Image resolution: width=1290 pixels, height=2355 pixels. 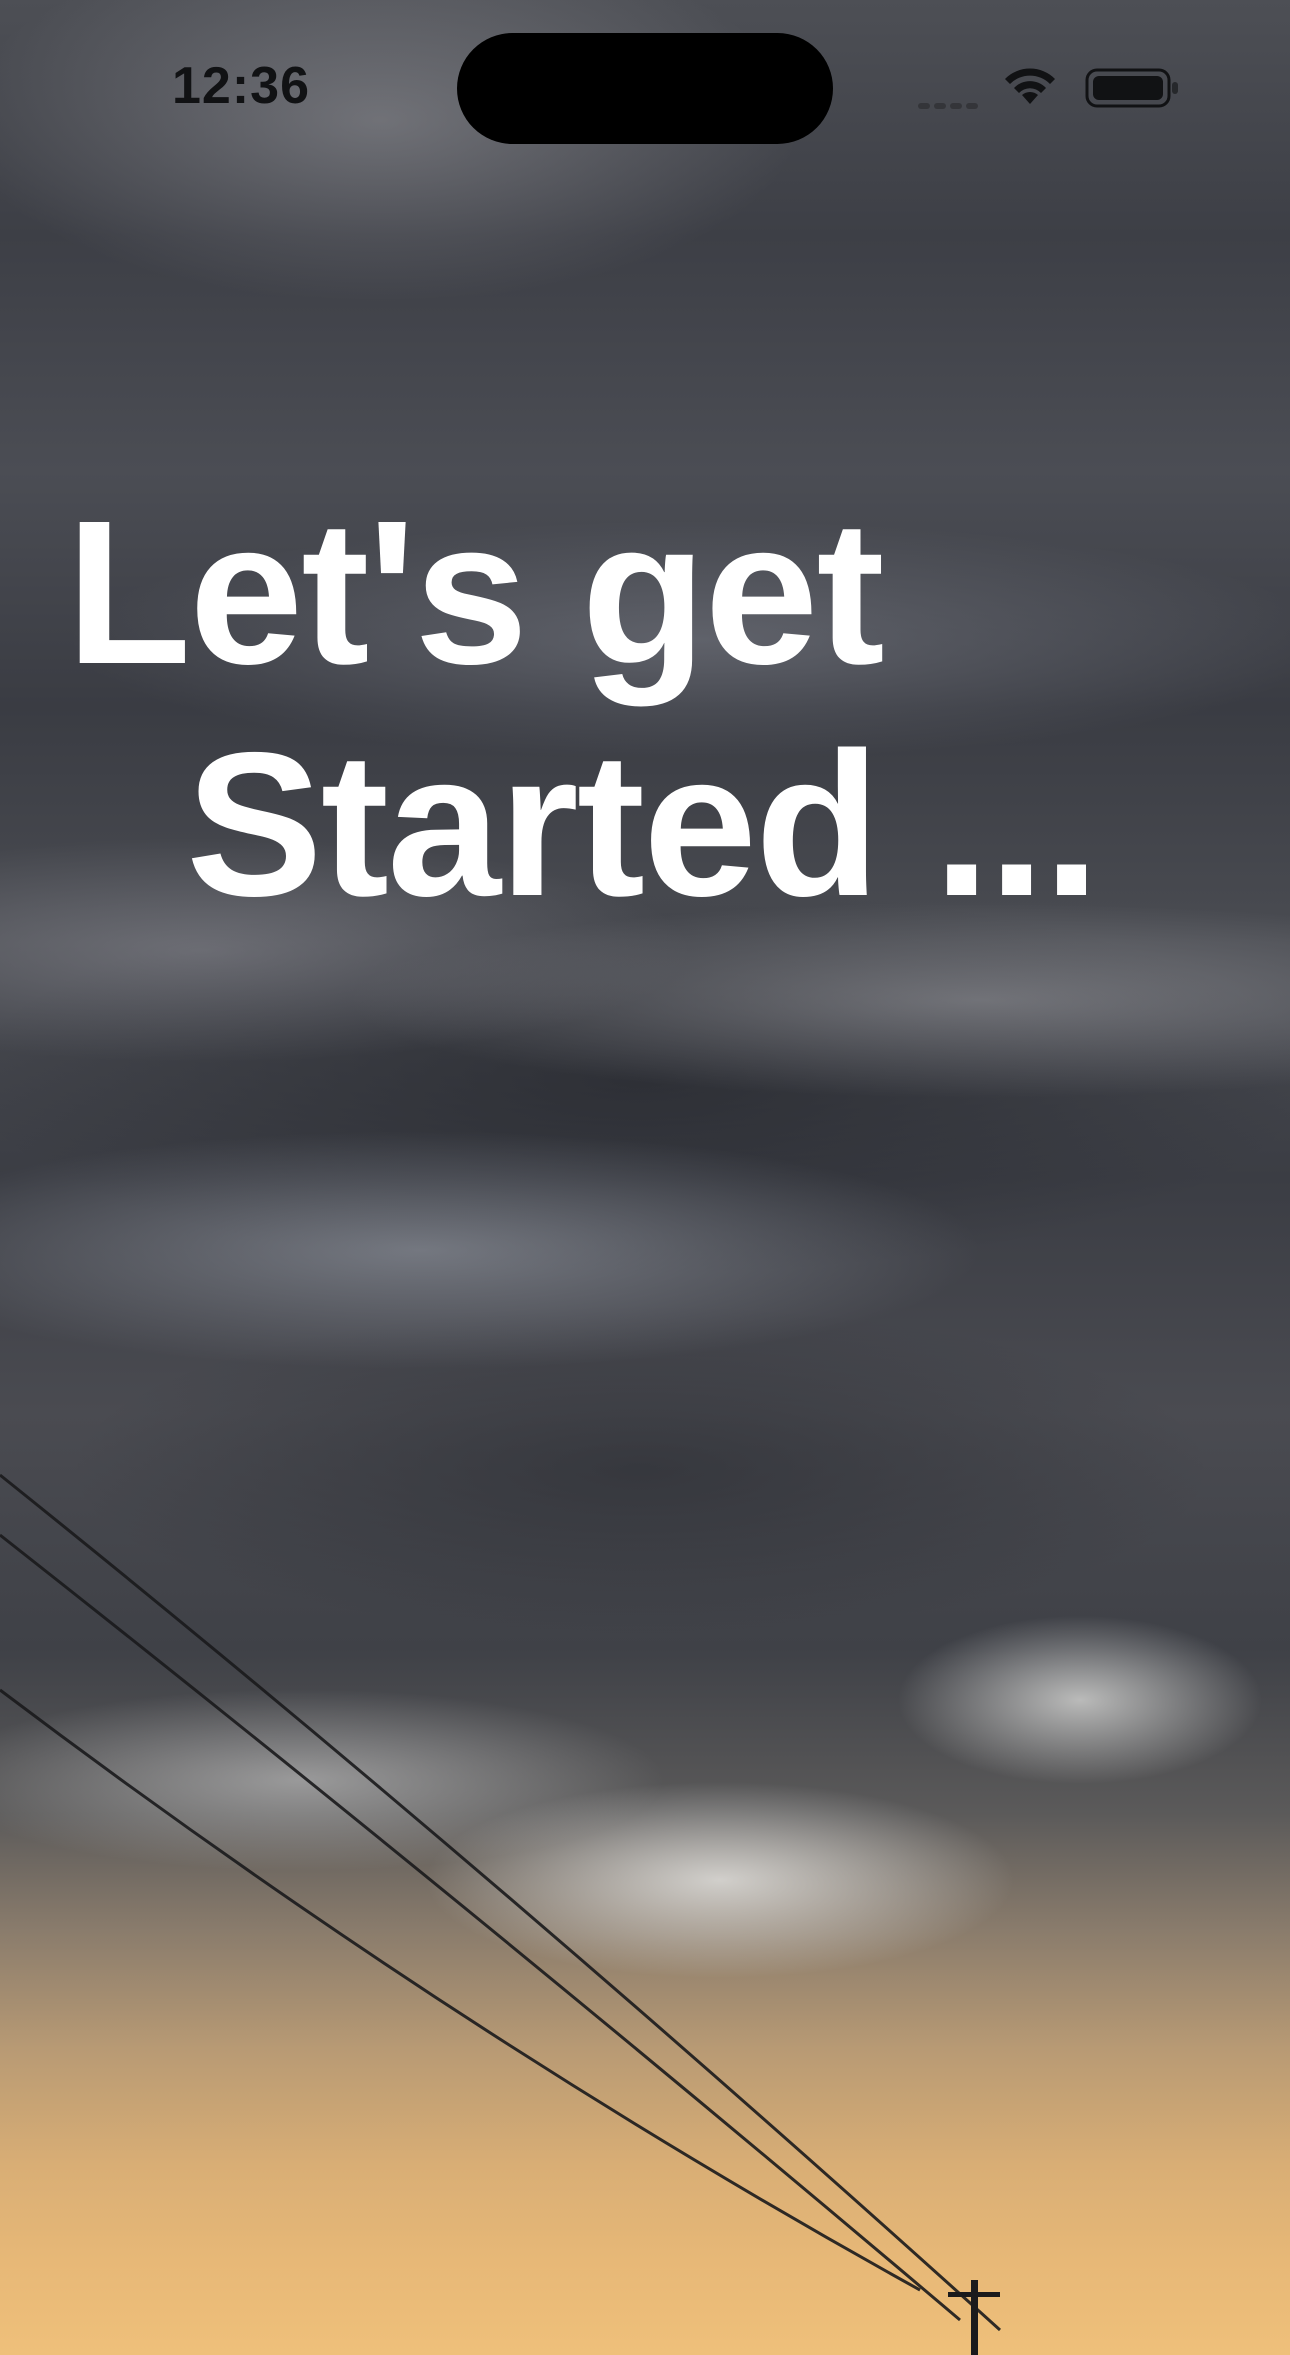 I want to click on cellular-signal-icon, so click(x=950, y=102).